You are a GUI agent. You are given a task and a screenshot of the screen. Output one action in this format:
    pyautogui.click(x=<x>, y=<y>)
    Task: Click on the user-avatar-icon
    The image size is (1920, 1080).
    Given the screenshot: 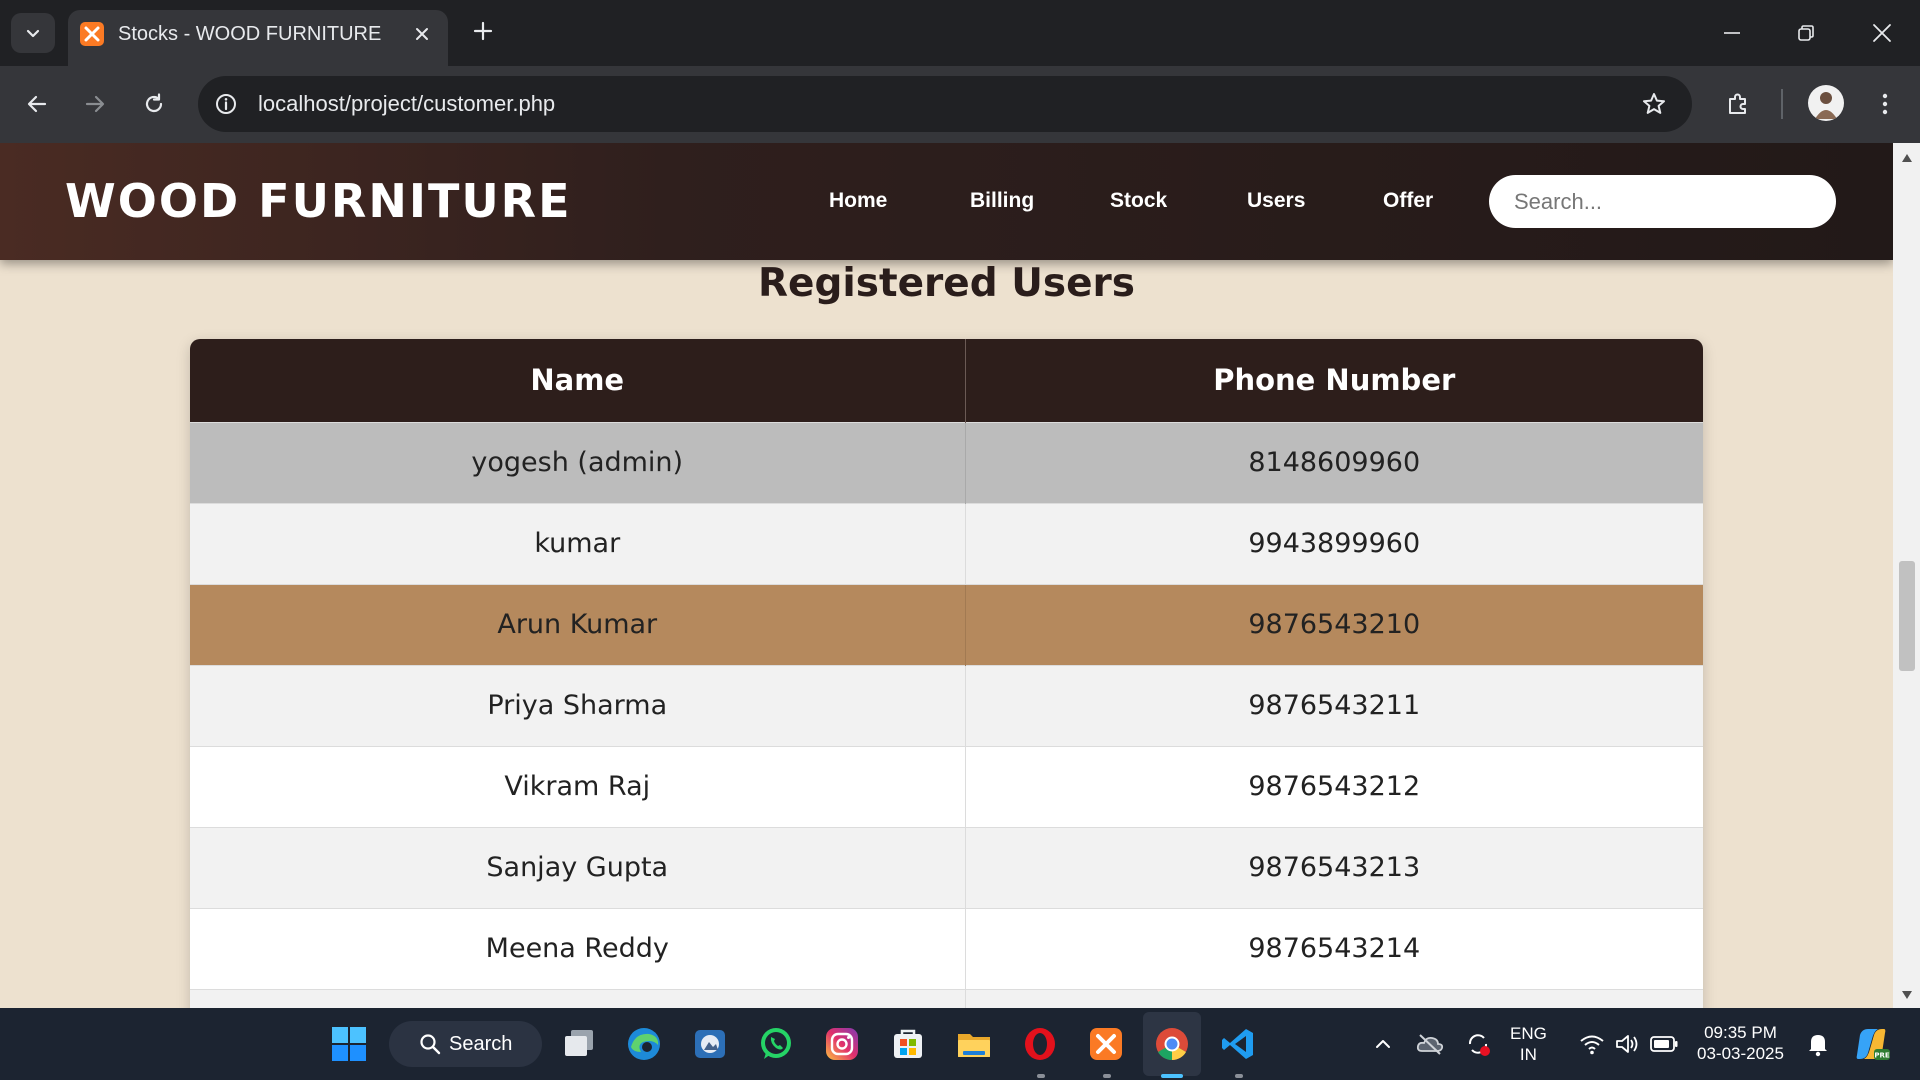 What is the action you would take?
    pyautogui.click(x=1826, y=105)
    